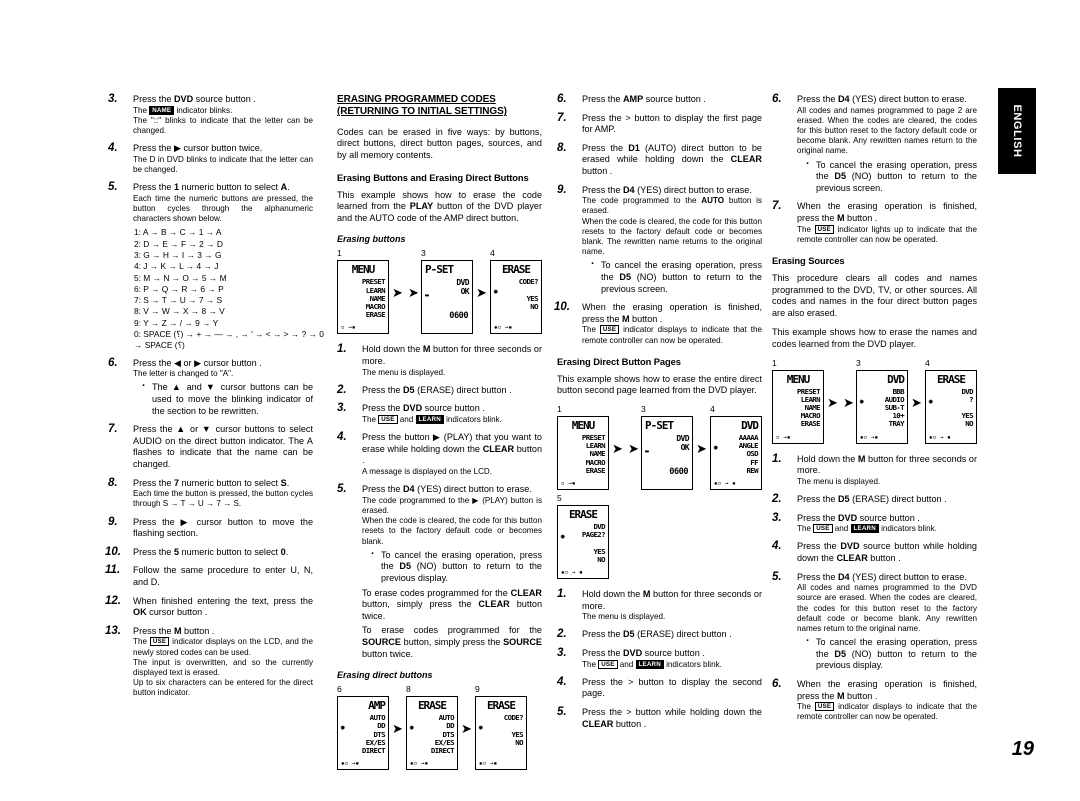 The image size is (1080, 801). What do you see at coordinates (624, 617) in the screenshot?
I see `step-note: The menu is displayed.` at bounding box center [624, 617].